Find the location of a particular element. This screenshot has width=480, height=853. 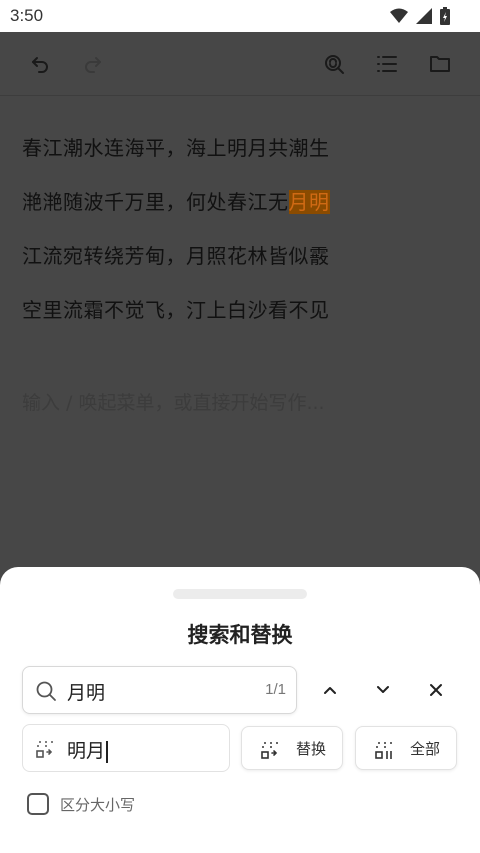

text-line: 春江潮水连海平，海上明月共潮生 is located at coordinates (176, 148).